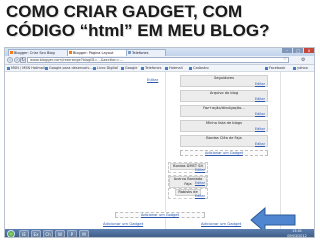 This screenshot has height=240, width=320. I want to click on gadget-bordas-clea: Bordas Cléa de Faja Editar, so click(224, 141).